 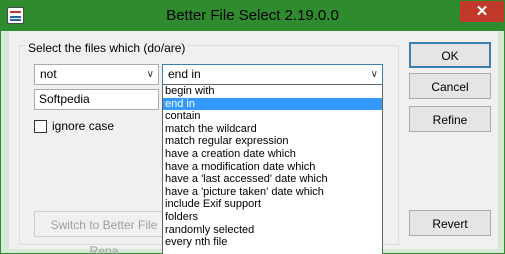 I want to click on dropdown-option: include Exif support, so click(x=272, y=204).